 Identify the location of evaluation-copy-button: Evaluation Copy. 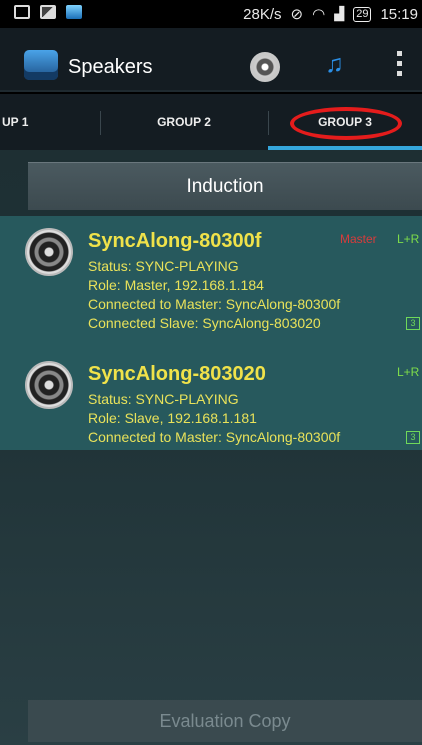
(225, 721).